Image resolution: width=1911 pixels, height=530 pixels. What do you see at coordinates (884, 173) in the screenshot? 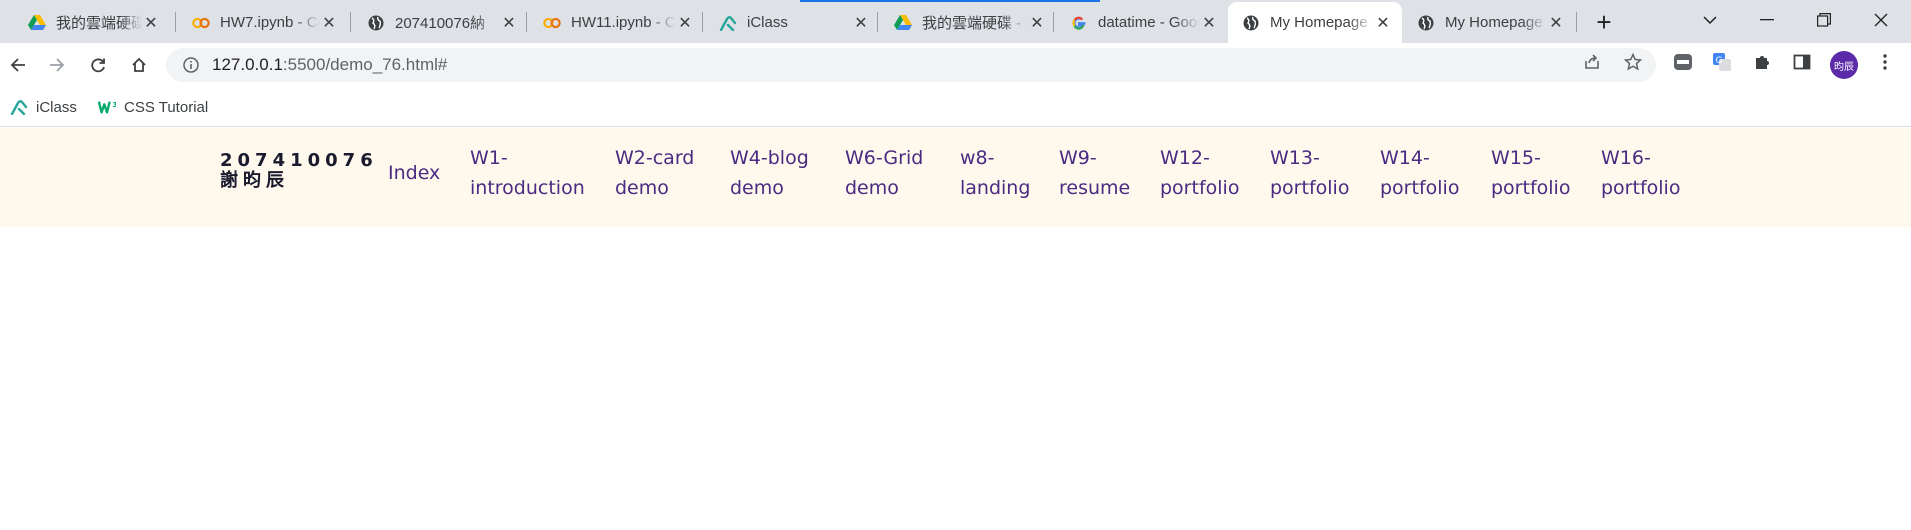
I see `nav-link-w6: W6-Grid demo` at bounding box center [884, 173].